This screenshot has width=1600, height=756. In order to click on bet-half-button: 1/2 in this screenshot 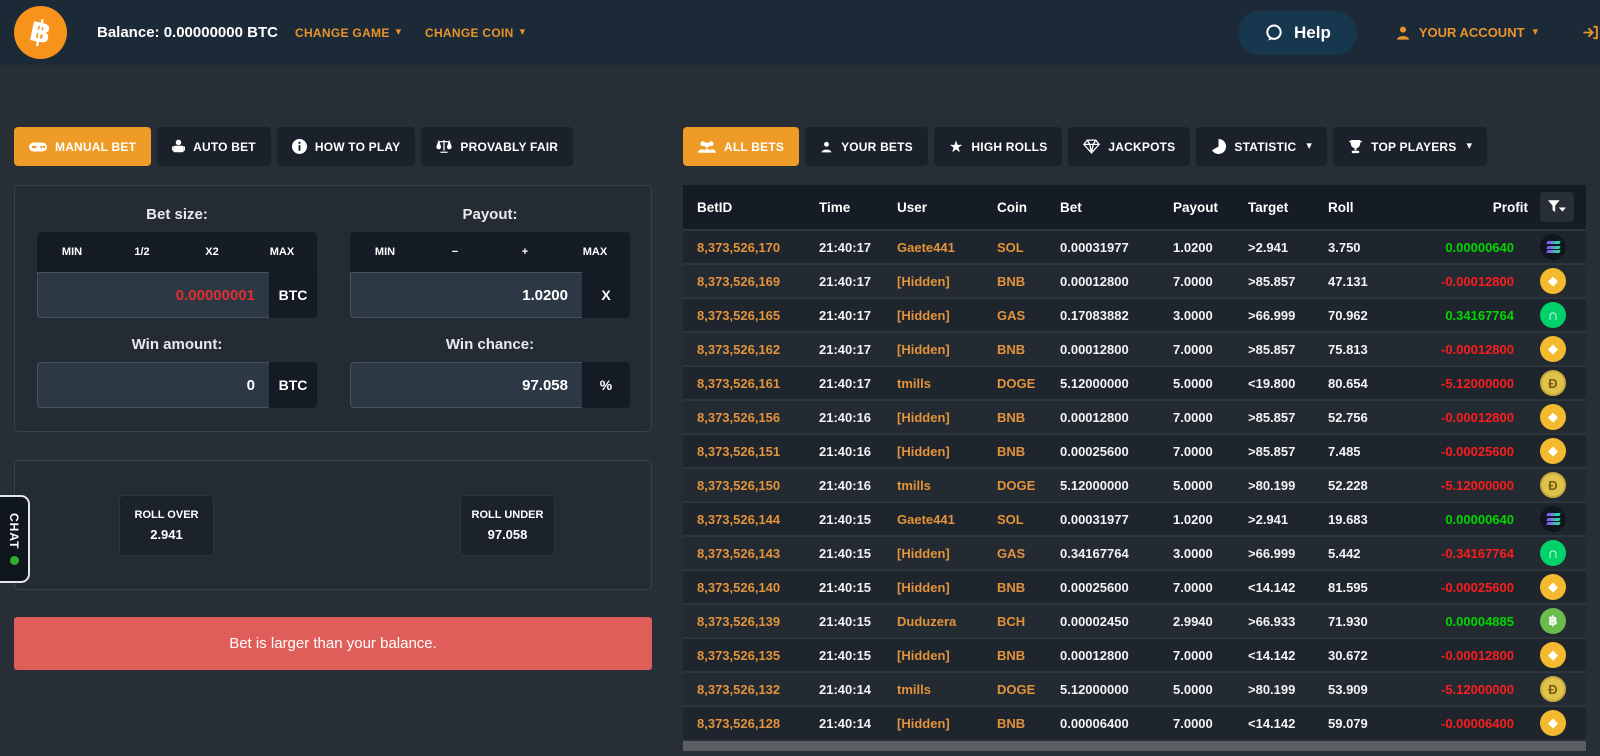, I will do `click(142, 252)`.